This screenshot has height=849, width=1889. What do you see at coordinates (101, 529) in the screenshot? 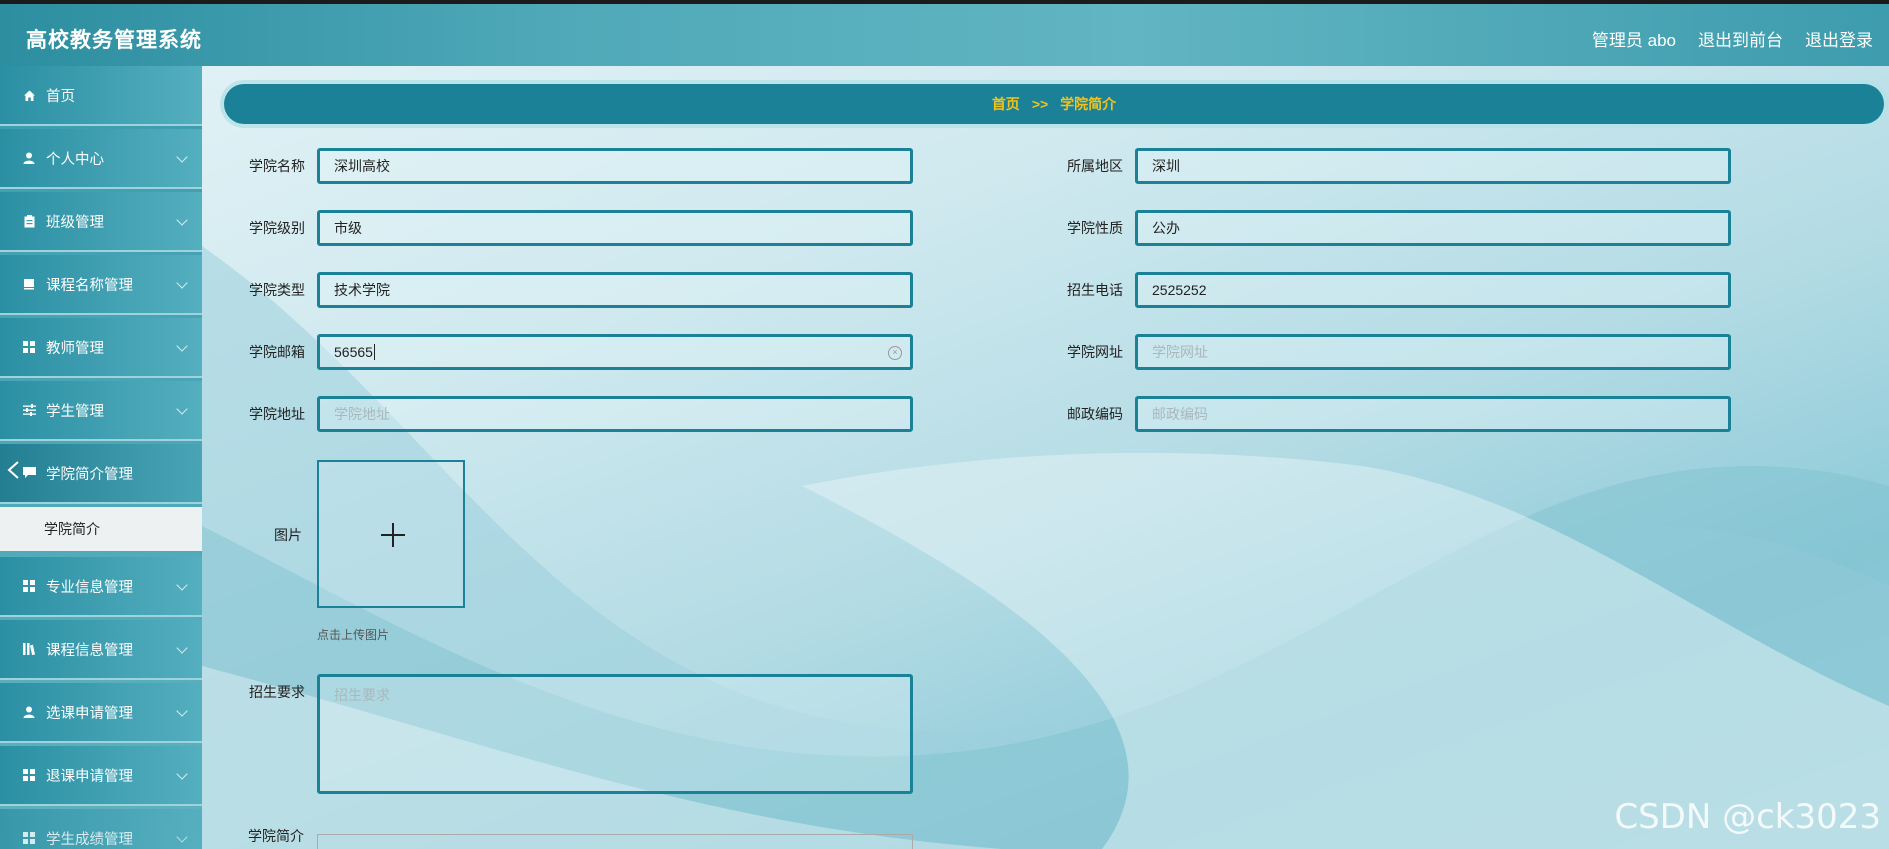
I see `sidebar-subitem-college-intro: 学院简介` at bounding box center [101, 529].